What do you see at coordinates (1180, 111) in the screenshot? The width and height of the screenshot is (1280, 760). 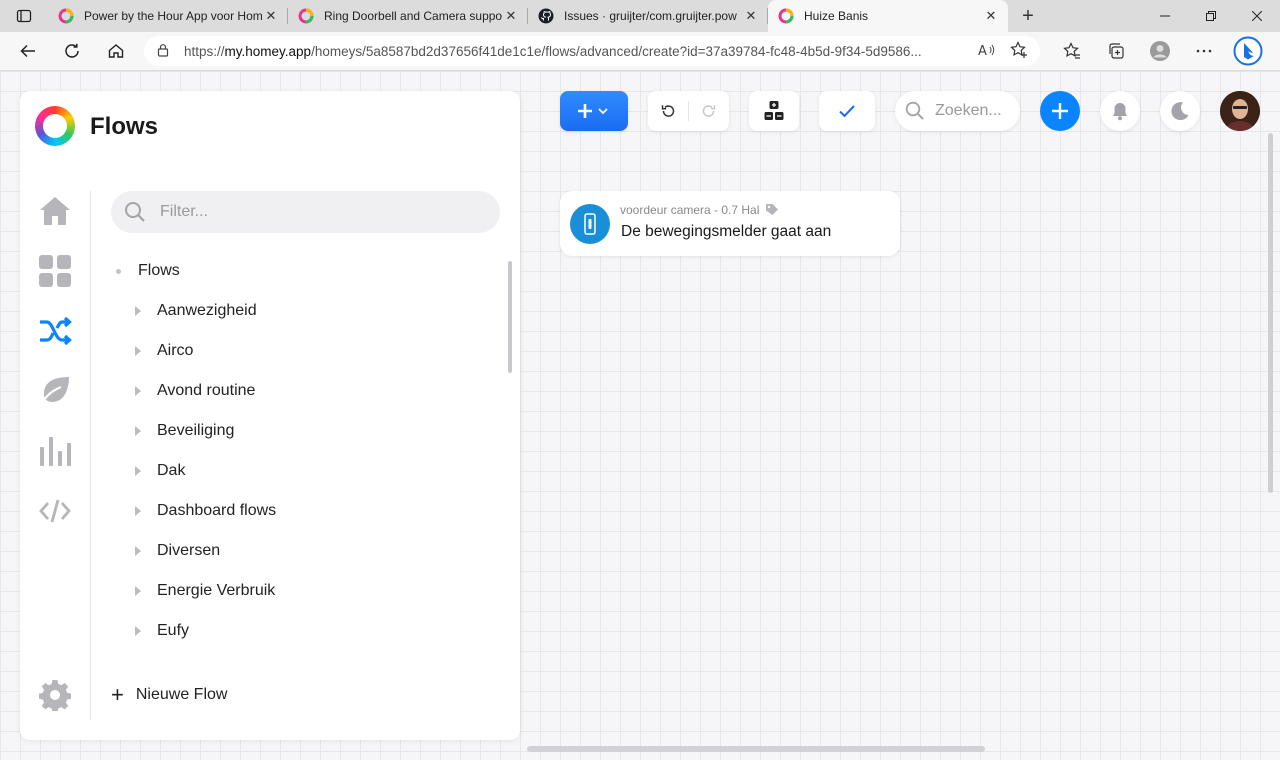 I see `dark-mode-moon-icon` at bounding box center [1180, 111].